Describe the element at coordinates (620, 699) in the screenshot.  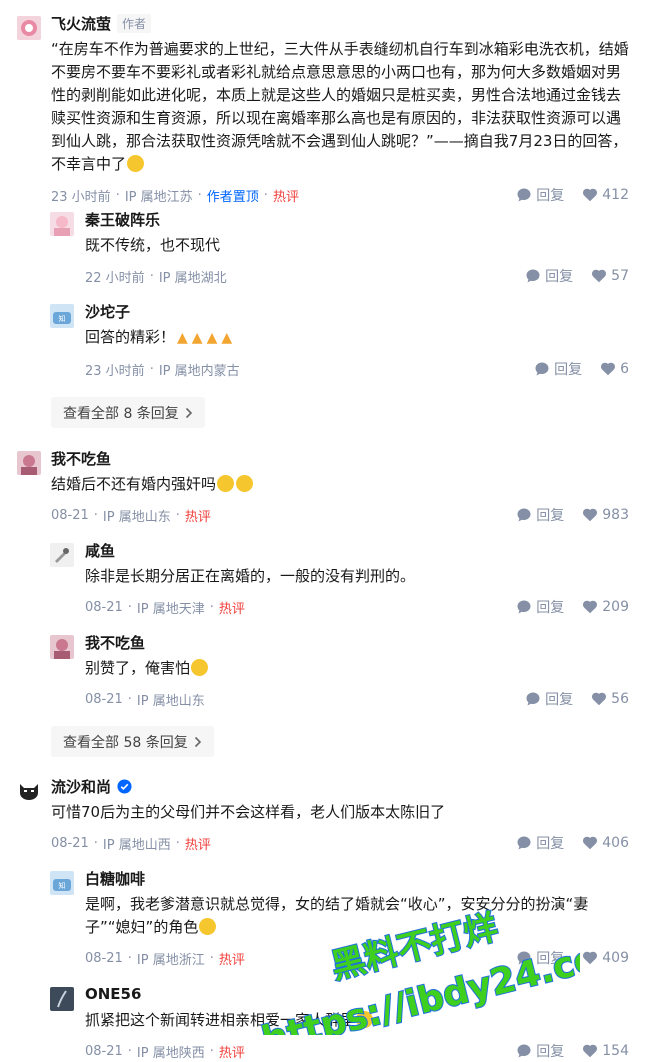
I see `like-count: 56` at that location.